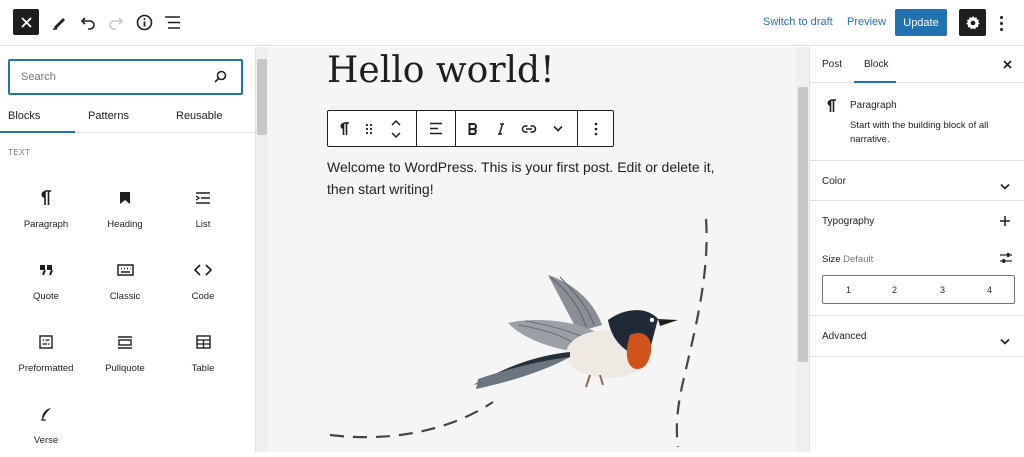  I want to click on block-card-title: Paragraph, so click(873, 105).